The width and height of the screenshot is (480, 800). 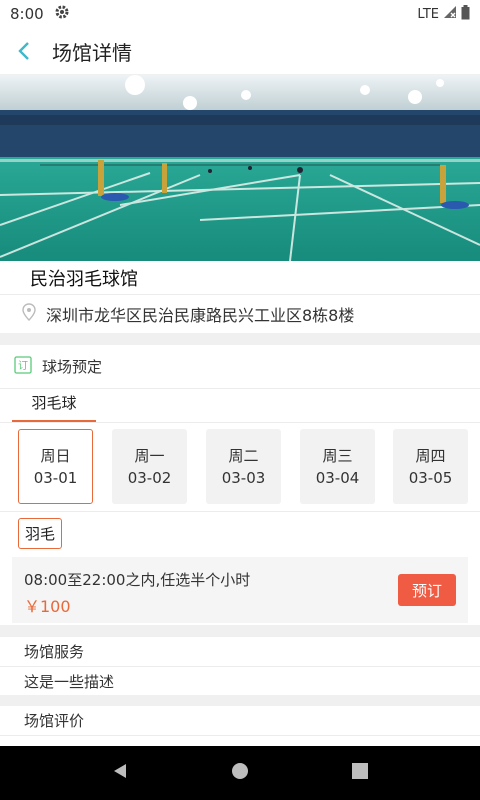 I want to click on date-weekday: 周四, so click(x=430, y=455).